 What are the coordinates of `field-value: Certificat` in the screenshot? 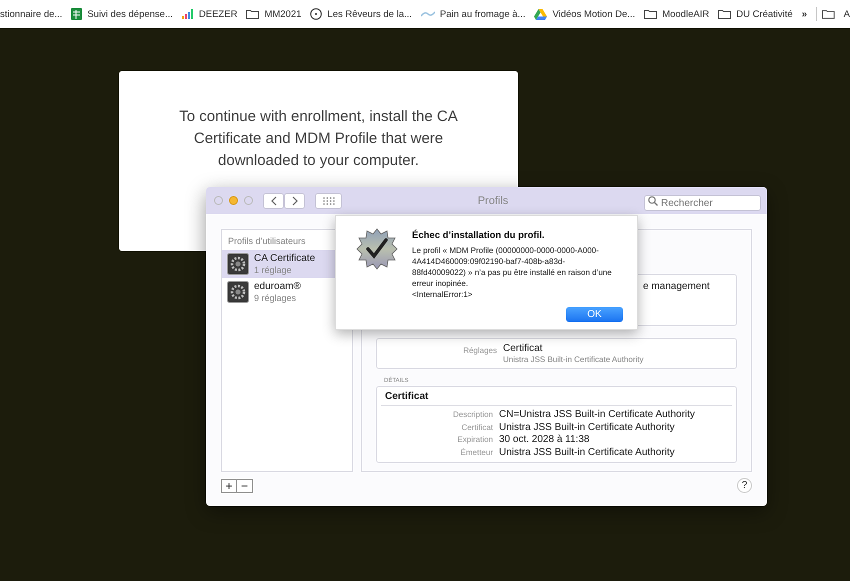 It's located at (523, 348).